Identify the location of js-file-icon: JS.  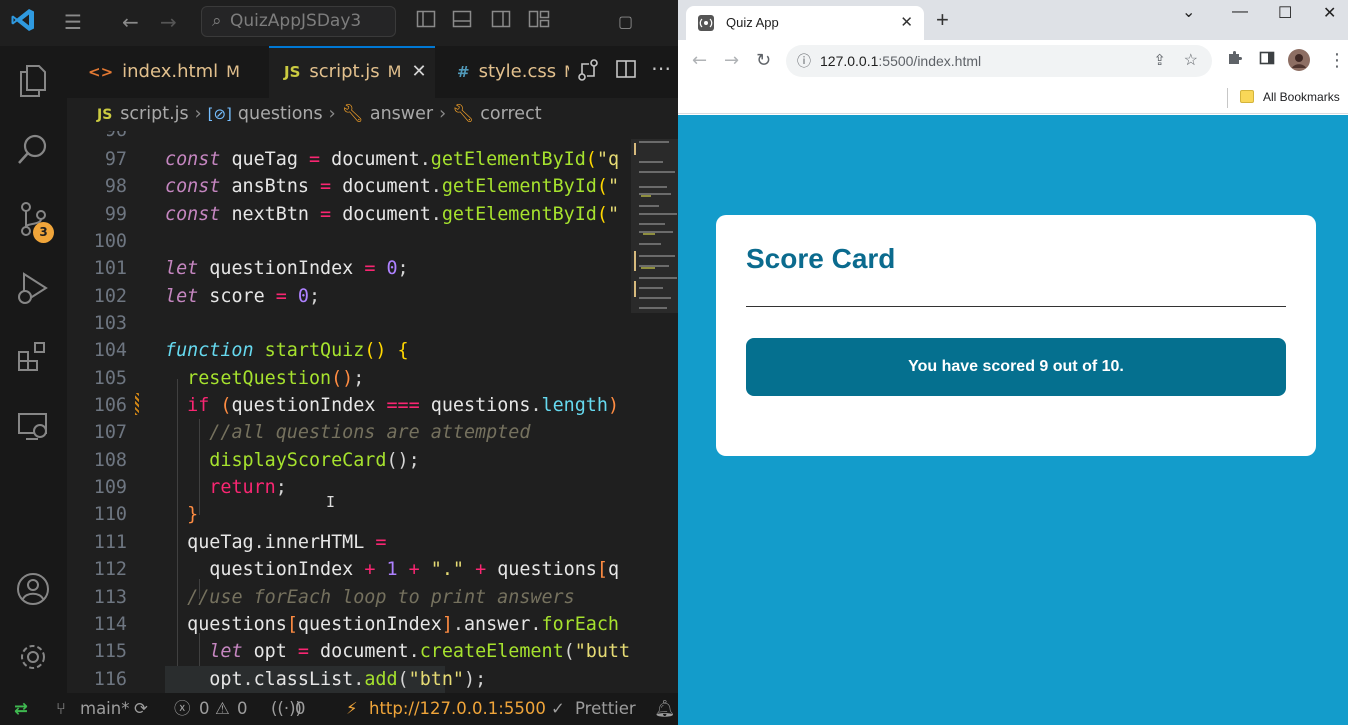
(292, 72).